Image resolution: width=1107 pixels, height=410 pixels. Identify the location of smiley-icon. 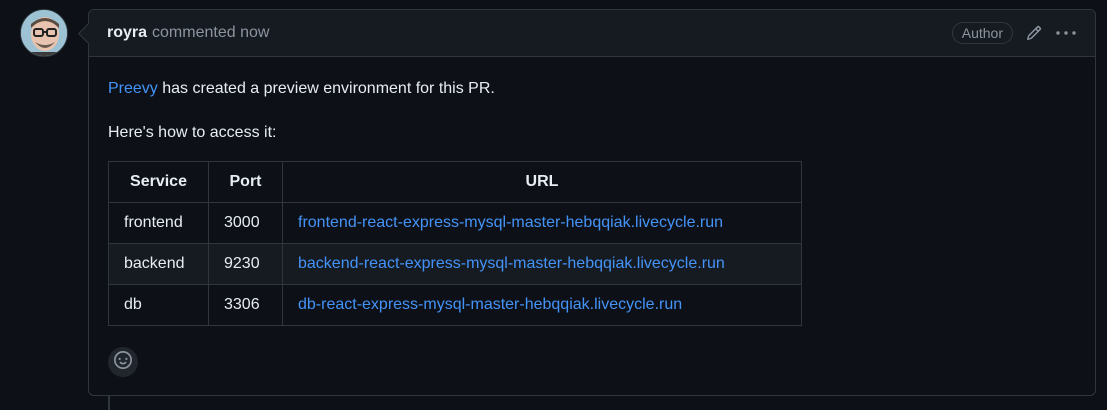
(123, 362).